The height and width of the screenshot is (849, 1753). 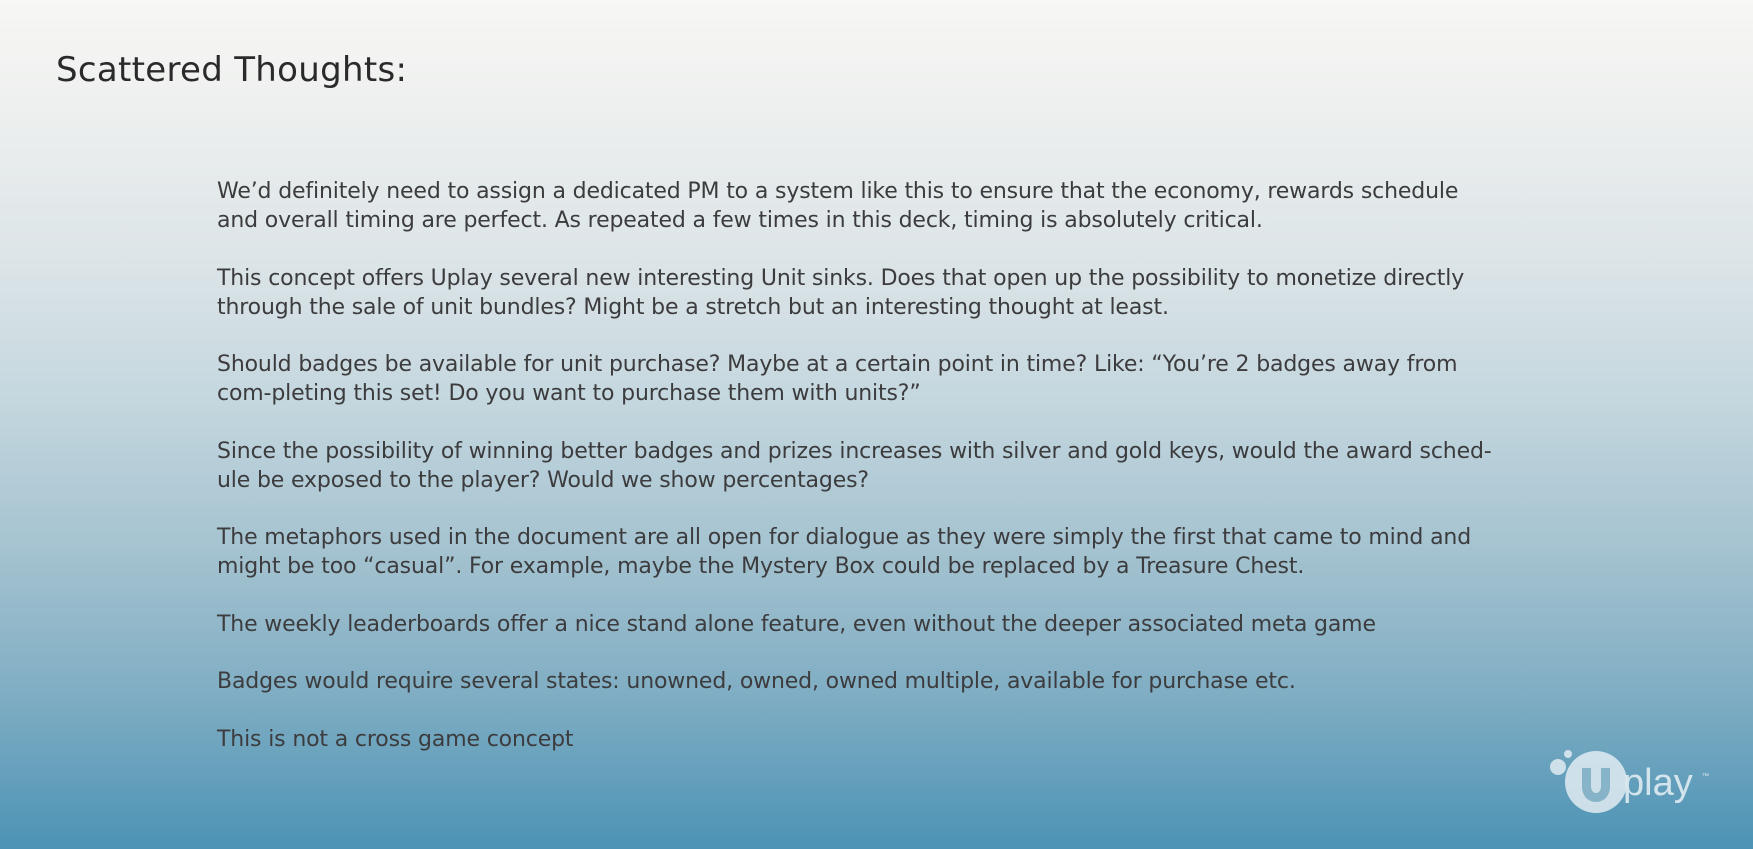 What do you see at coordinates (232, 70) in the screenshot?
I see `slide-title: Scattered Thoughts:` at bounding box center [232, 70].